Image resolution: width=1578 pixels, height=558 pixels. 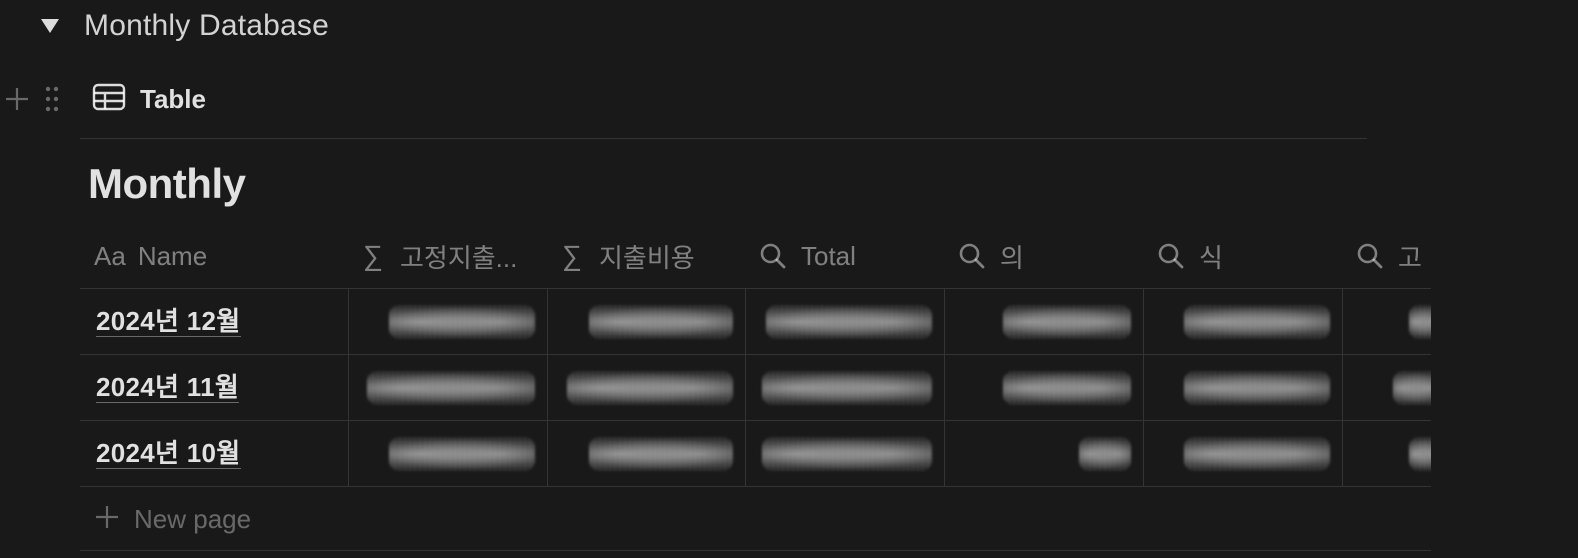 I want to click on column-header-name: Aa Name, so click(x=214, y=256).